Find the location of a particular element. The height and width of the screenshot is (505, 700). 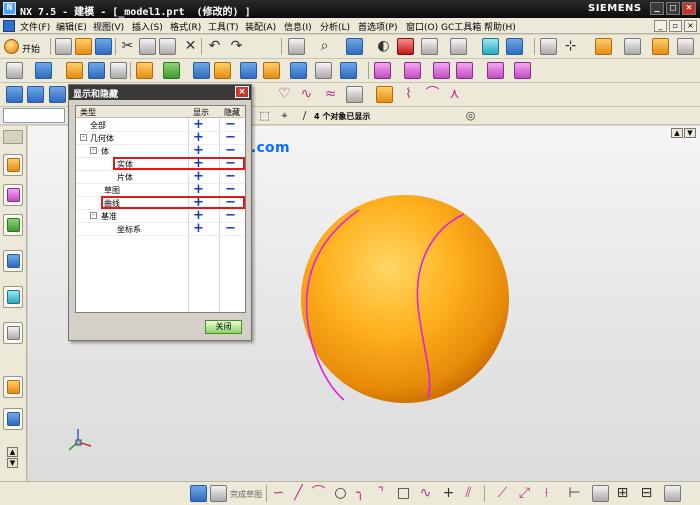

project-curve-icon is located at coordinates (354, 94).